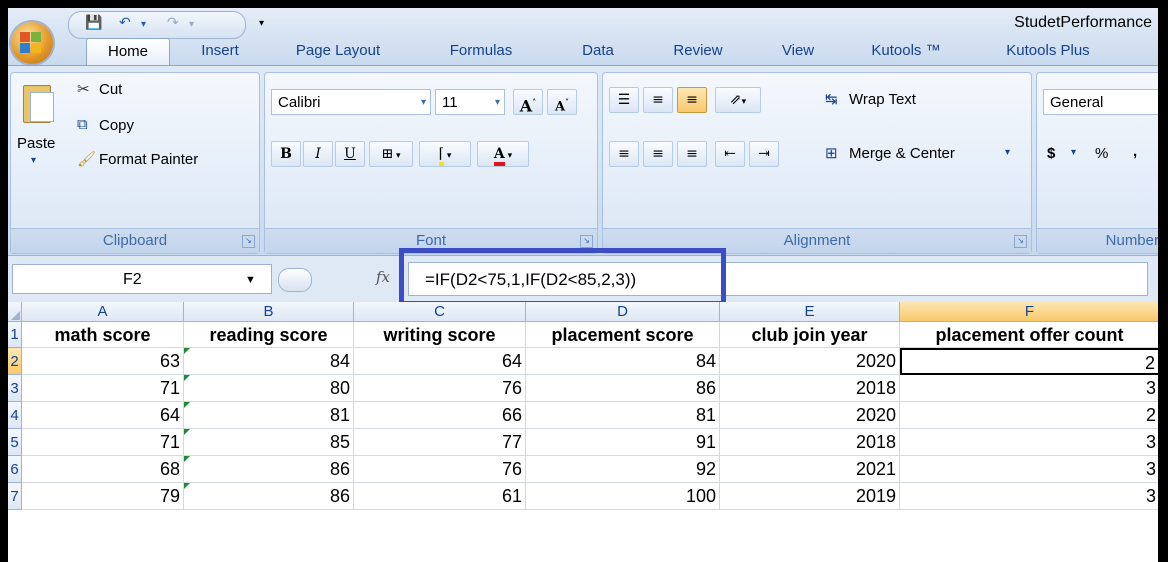 The image size is (1168, 562). What do you see at coordinates (810, 496) in the screenshot?
I see `table-cell: 2019` at bounding box center [810, 496].